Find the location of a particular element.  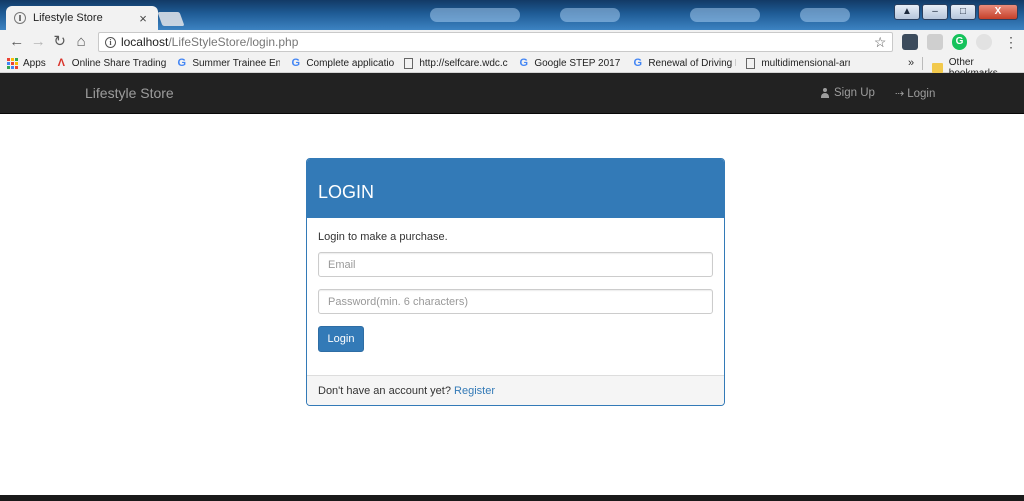

bookmark-item: G Renewal of Driving Li is located at coordinates (684, 63).